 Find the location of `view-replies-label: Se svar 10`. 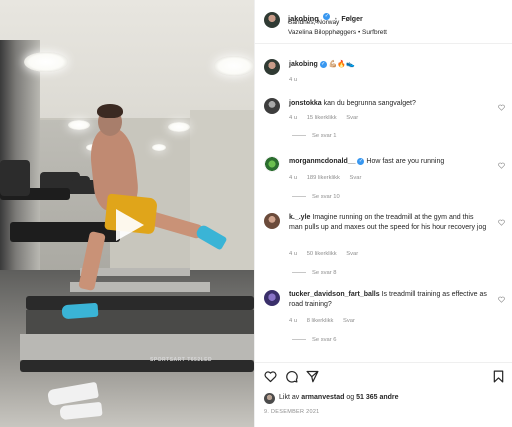

view-replies-label: Se svar 10 is located at coordinates (326, 197).